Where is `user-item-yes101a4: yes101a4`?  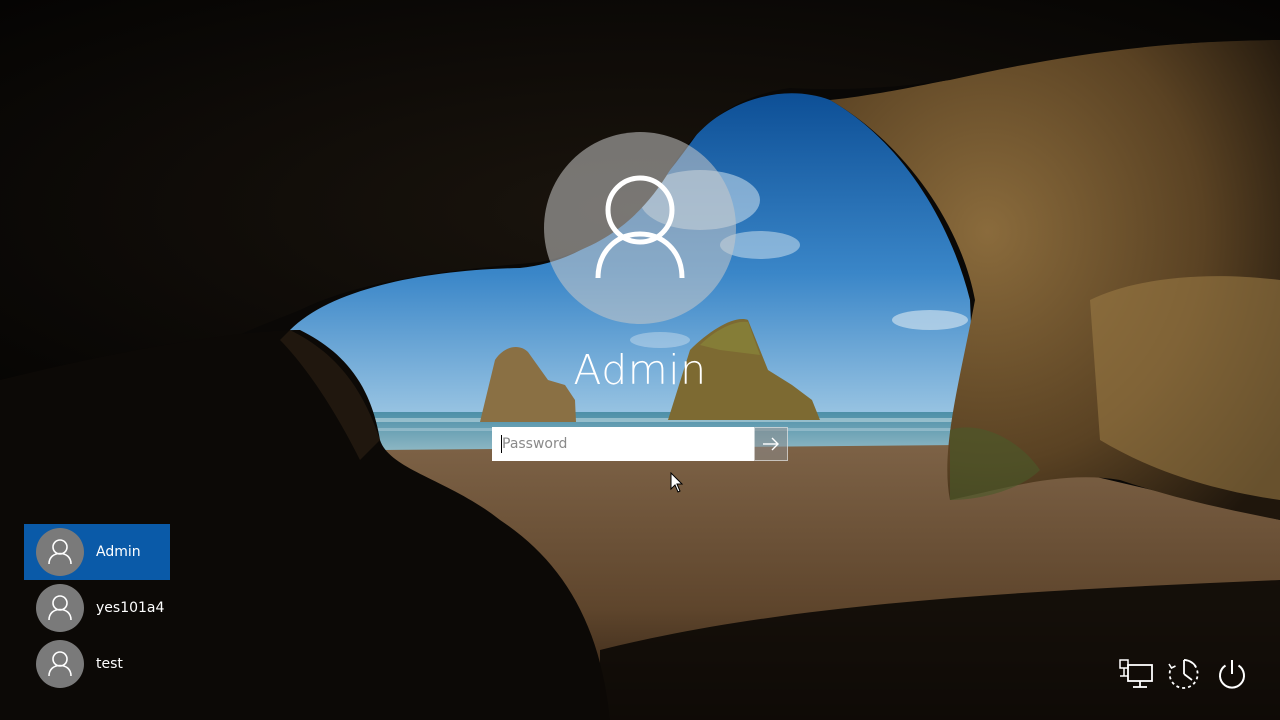
user-item-yes101a4: yes101a4 is located at coordinates (97, 608).